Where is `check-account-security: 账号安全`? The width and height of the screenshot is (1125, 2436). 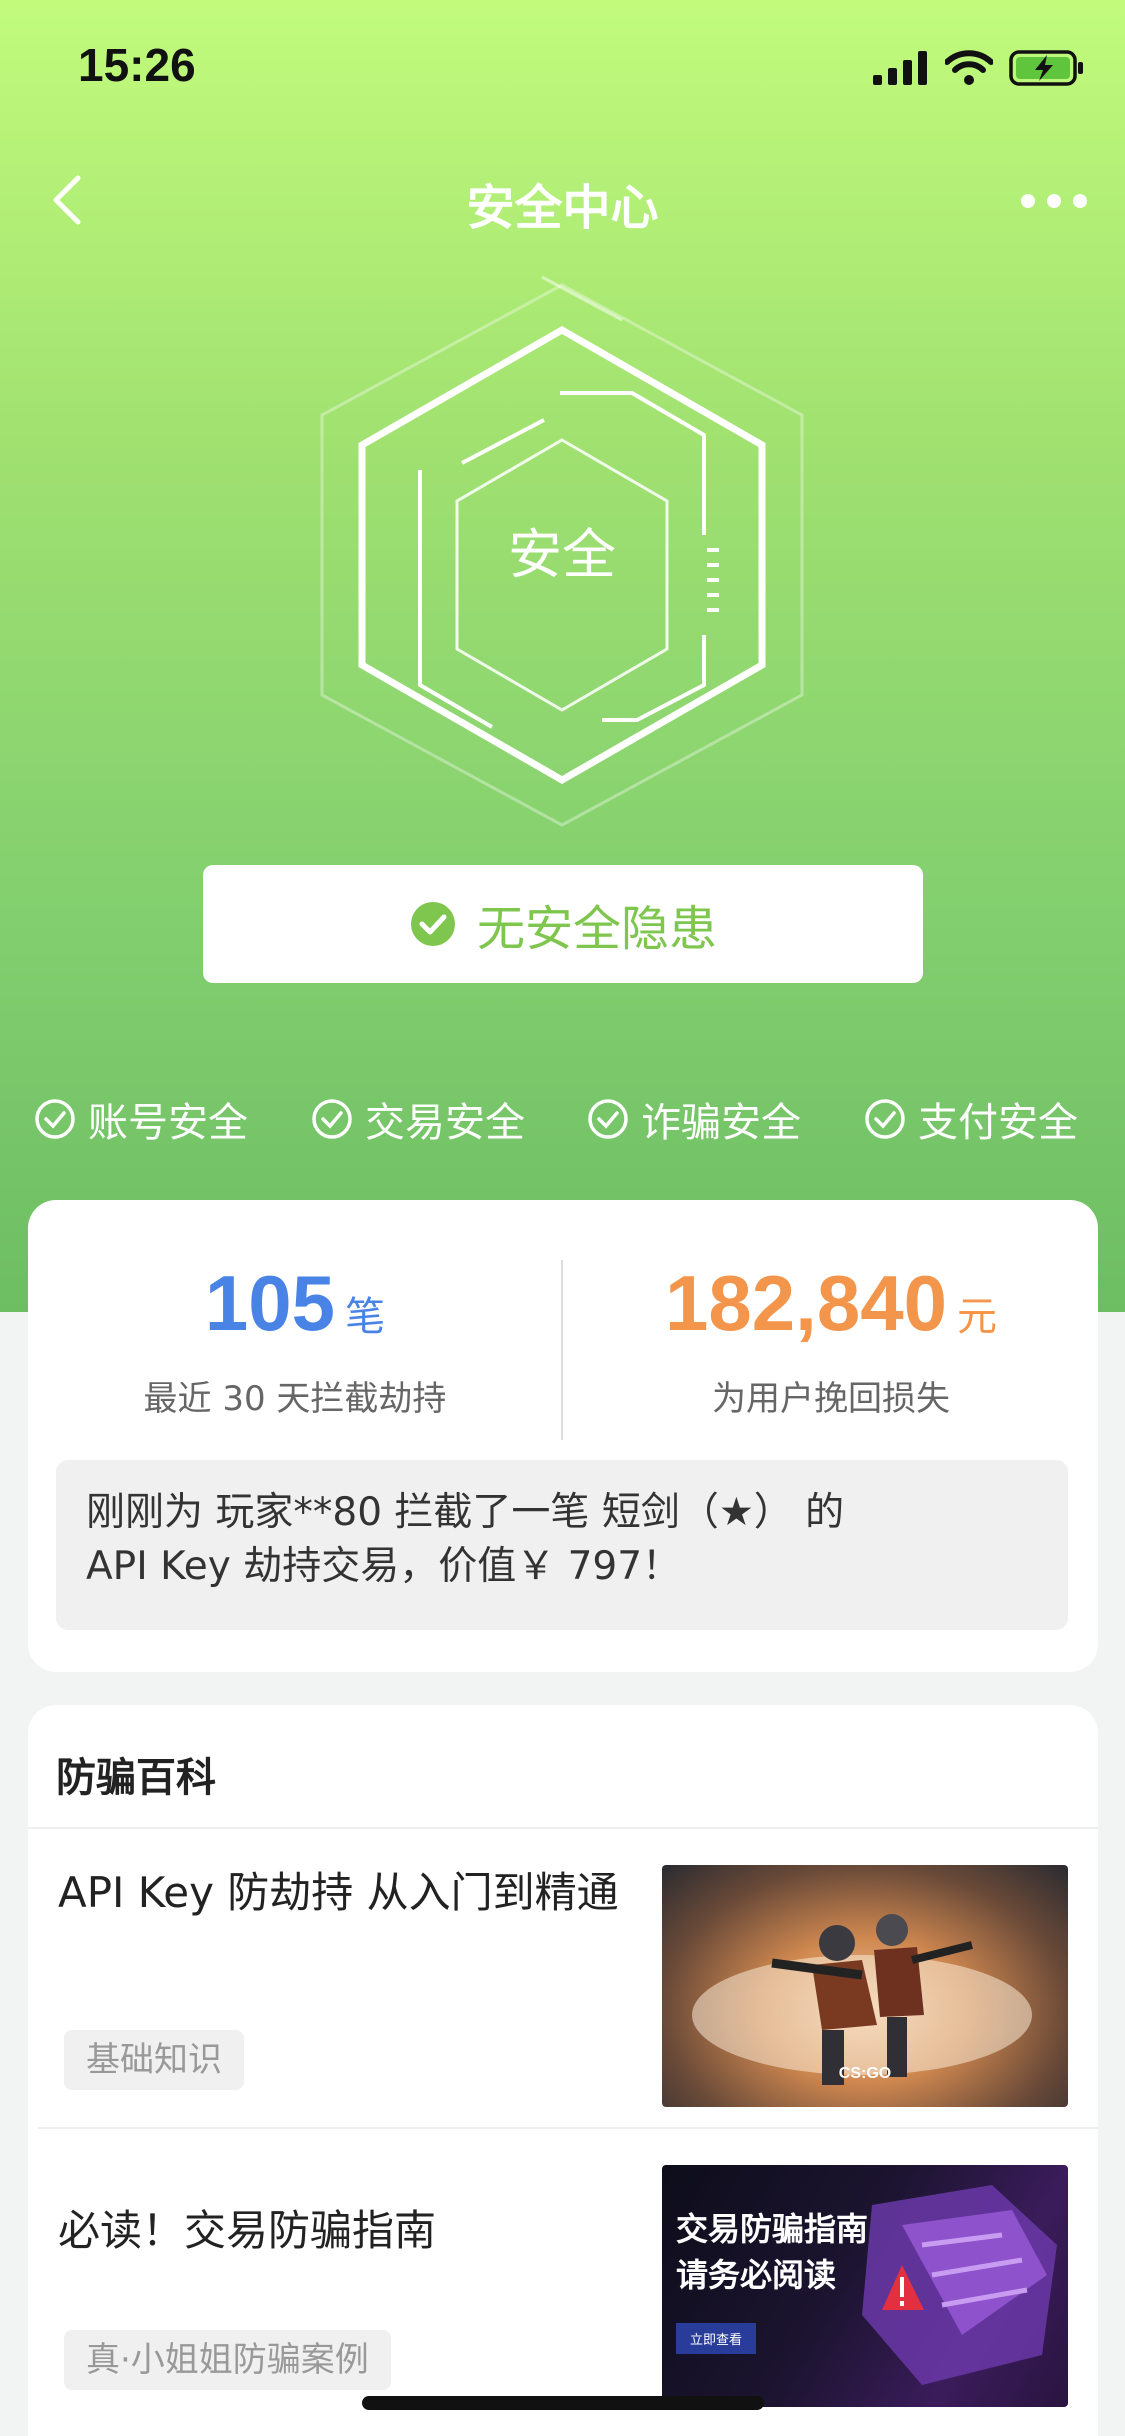
check-account-security: 账号安全 is located at coordinates (141, 1119).